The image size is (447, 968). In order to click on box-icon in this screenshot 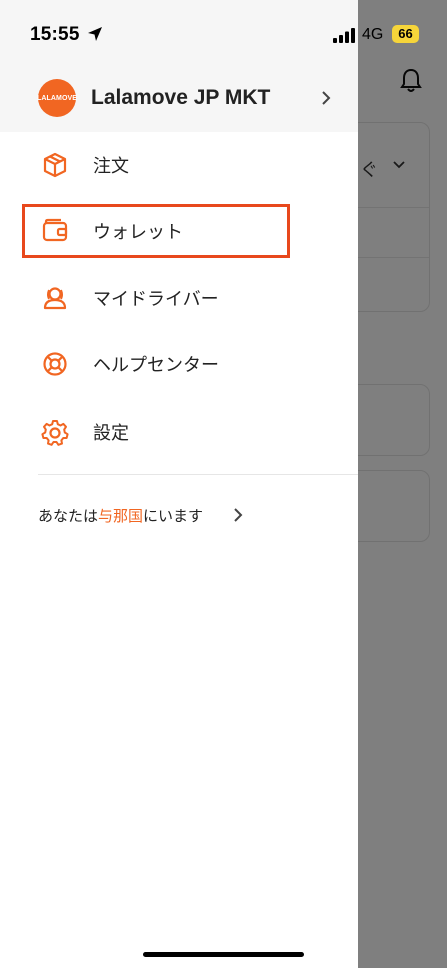, I will do `click(55, 165)`.